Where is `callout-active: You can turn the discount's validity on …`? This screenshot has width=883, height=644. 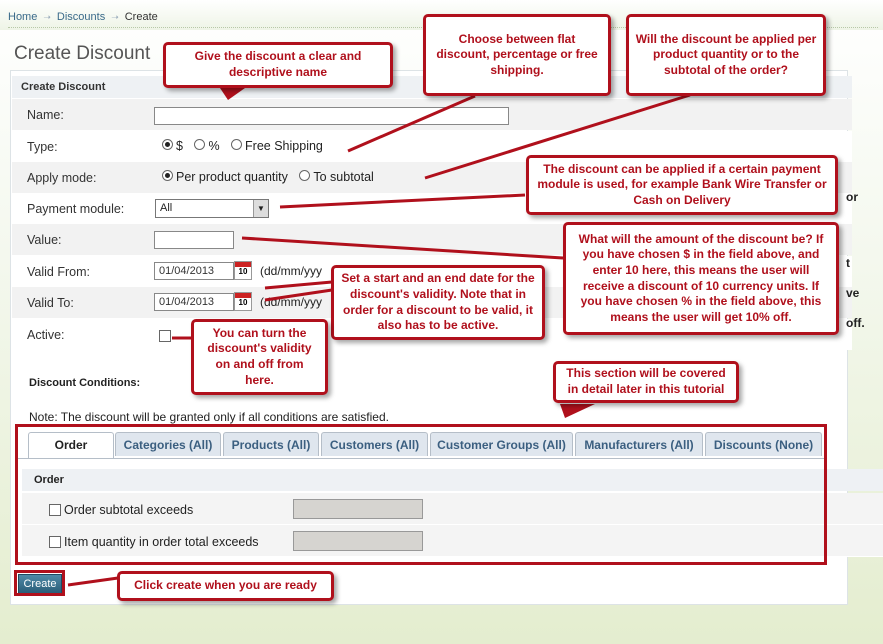
callout-active: You can turn the discount's validity on … is located at coordinates (259, 357).